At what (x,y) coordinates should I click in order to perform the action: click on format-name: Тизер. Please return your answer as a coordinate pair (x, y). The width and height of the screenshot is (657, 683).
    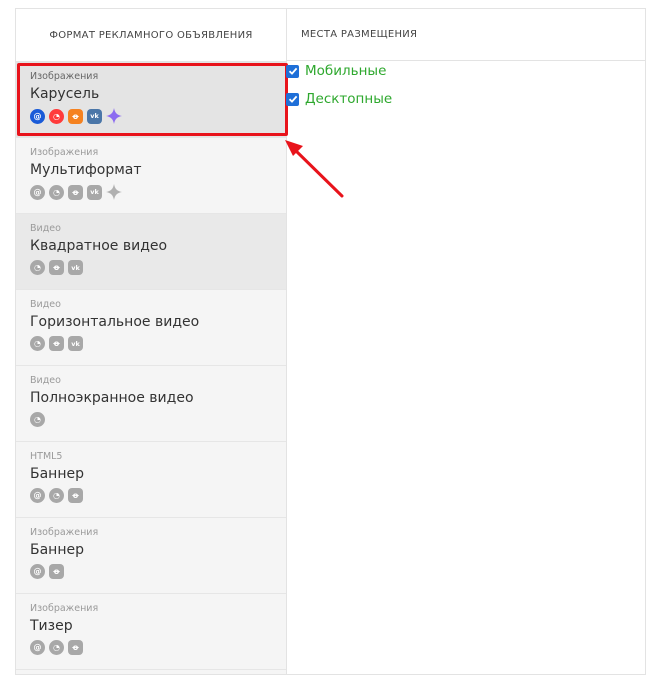
    Looking at the image, I should click on (51, 626).